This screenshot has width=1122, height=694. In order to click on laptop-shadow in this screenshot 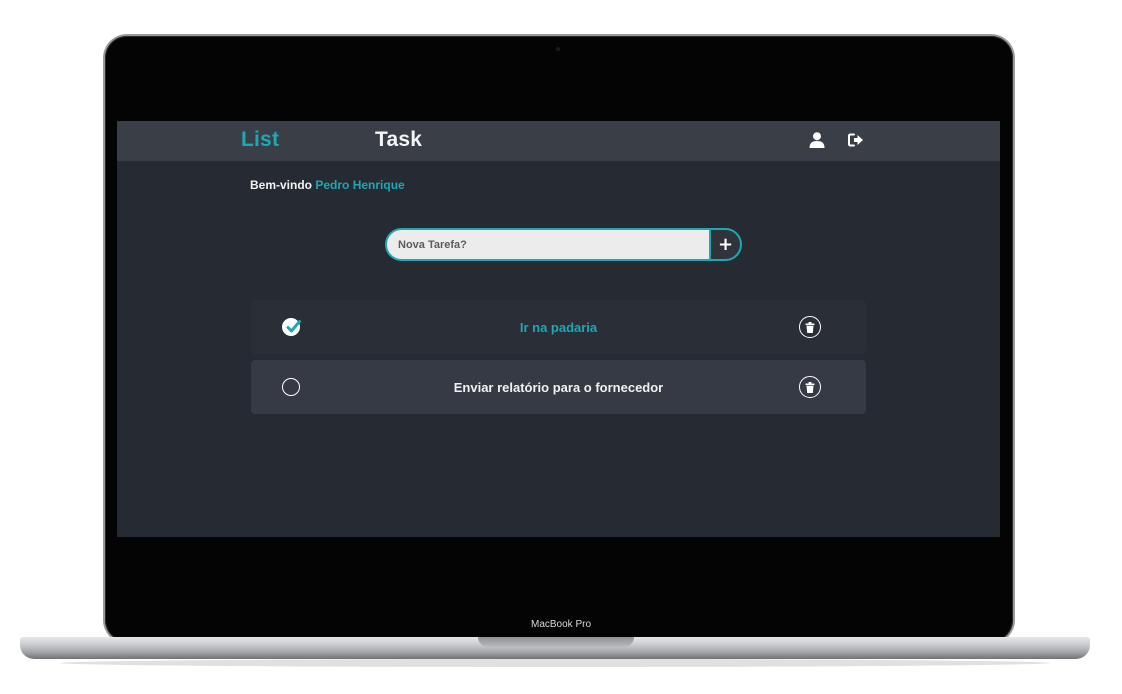, I will do `click(555, 663)`.